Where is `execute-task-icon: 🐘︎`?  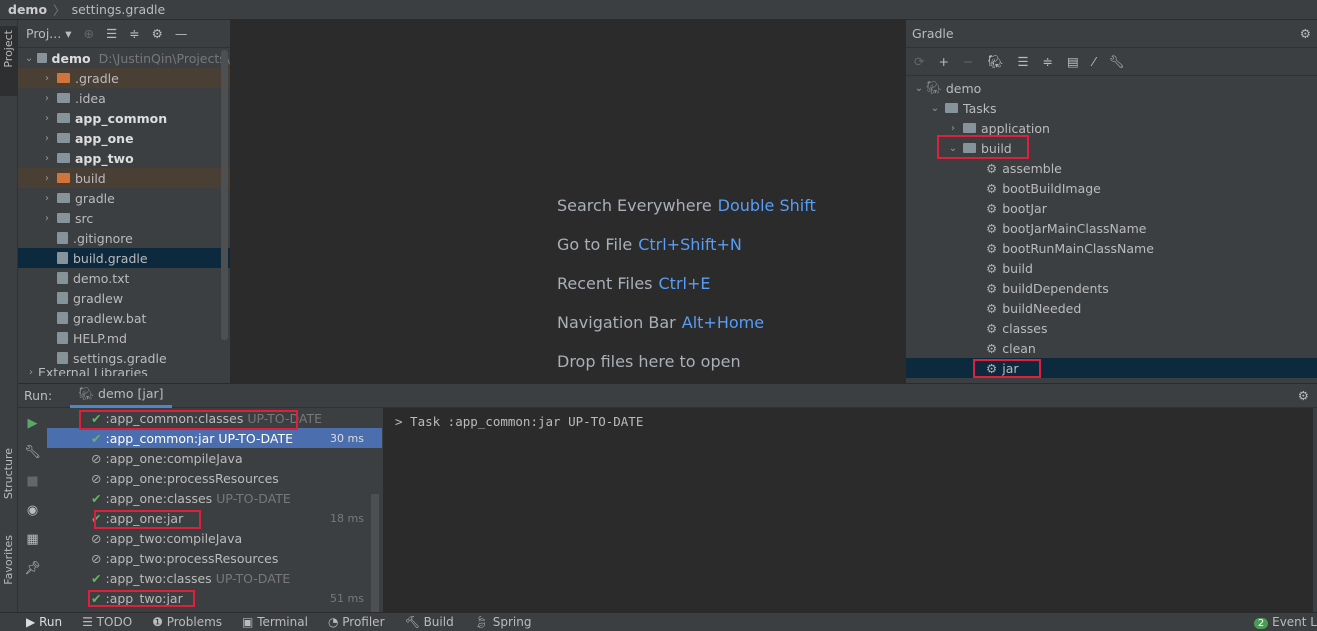 execute-task-icon: 🐘︎ is located at coordinates (995, 62).